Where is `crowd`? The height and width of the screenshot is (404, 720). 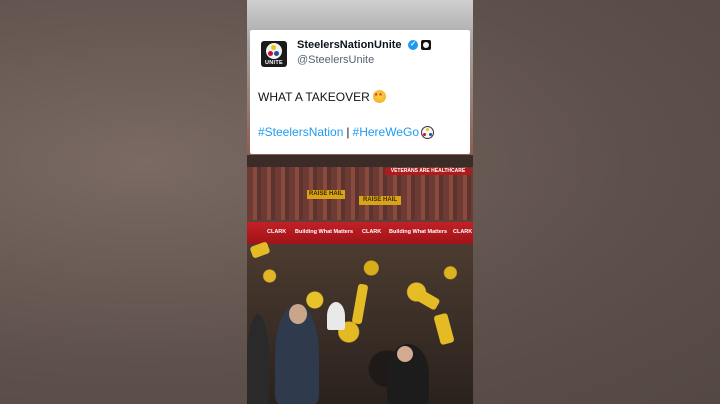 crowd is located at coordinates (360, 322).